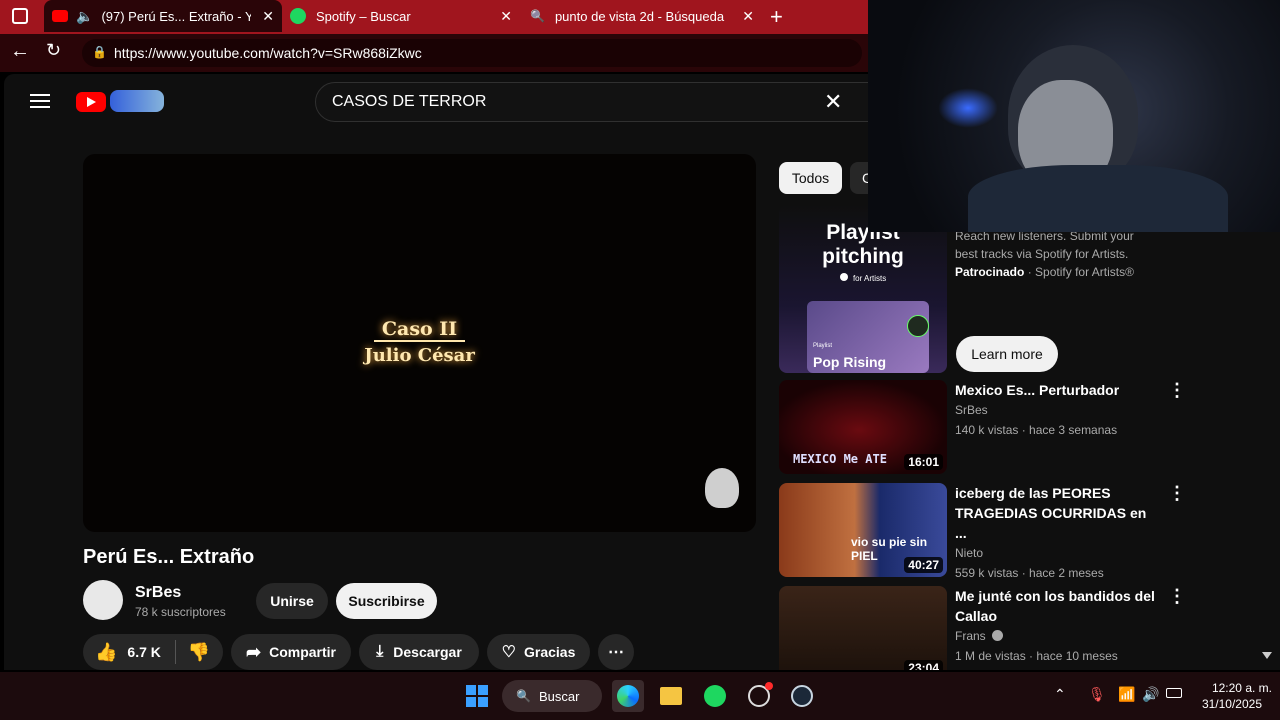  Describe the element at coordinates (1267, 655) in the screenshot. I see `scroll-down-icon` at that location.